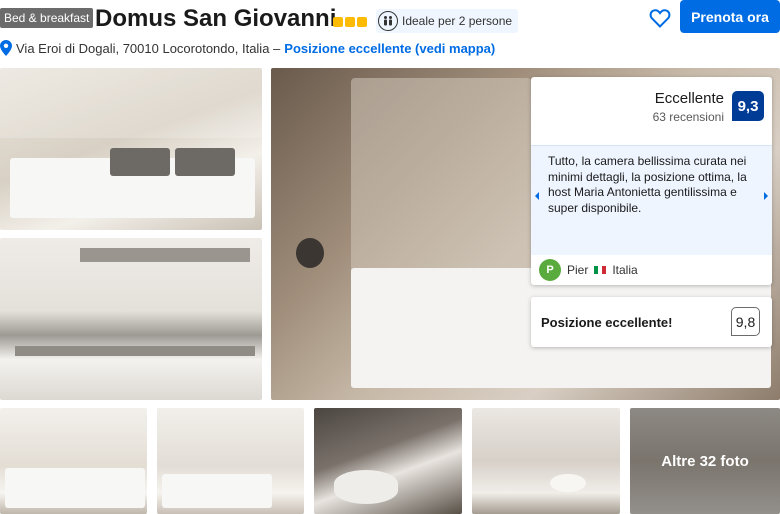 This screenshot has width=780, height=514. Describe the element at coordinates (537, 196) in the screenshot. I see `chevron-left-icon` at that location.